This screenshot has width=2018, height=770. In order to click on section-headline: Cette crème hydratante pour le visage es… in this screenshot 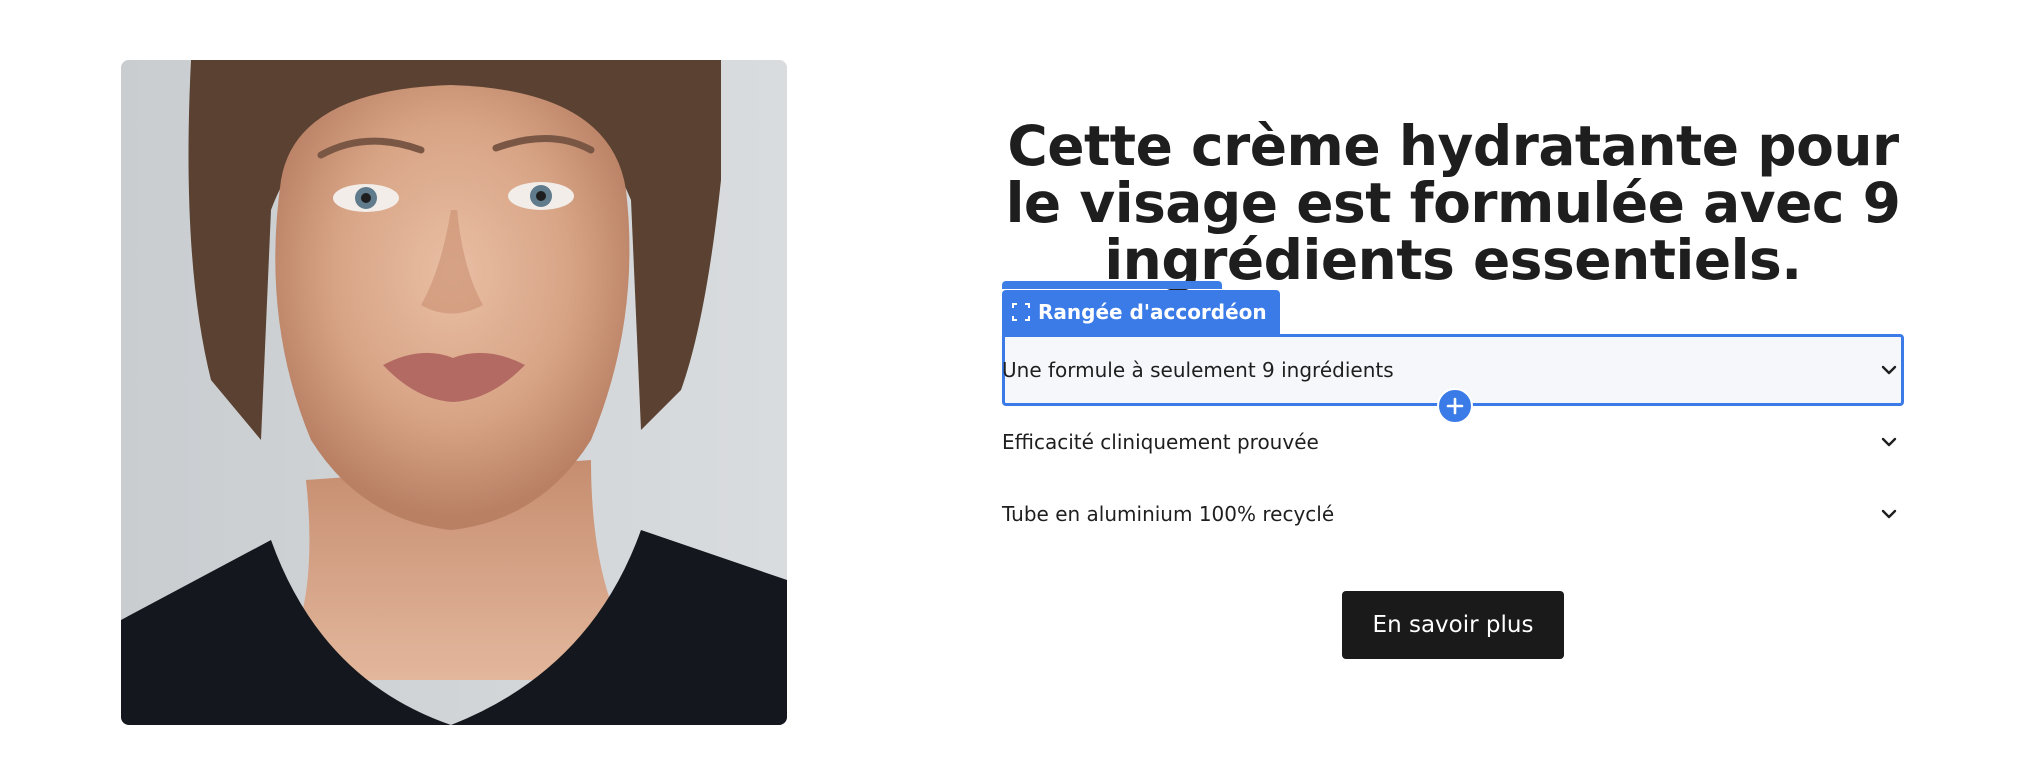, I will do `click(1453, 203)`.